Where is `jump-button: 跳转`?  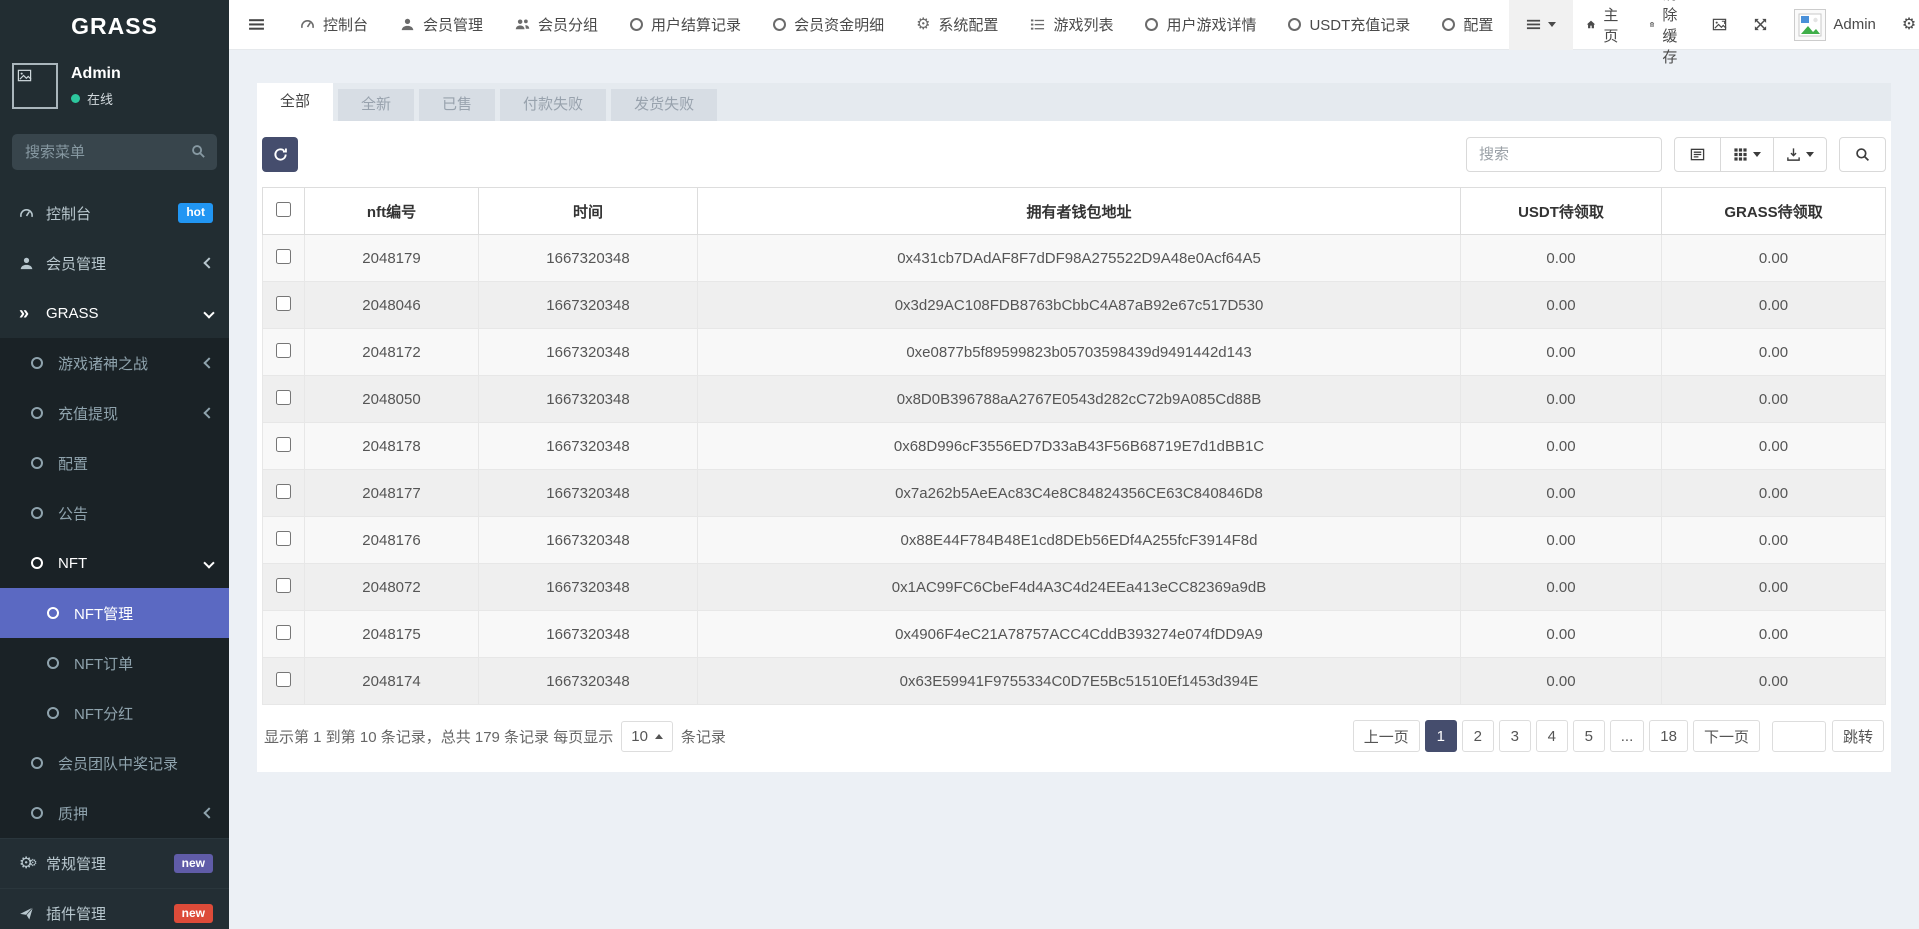 jump-button: 跳转 is located at coordinates (1857, 736).